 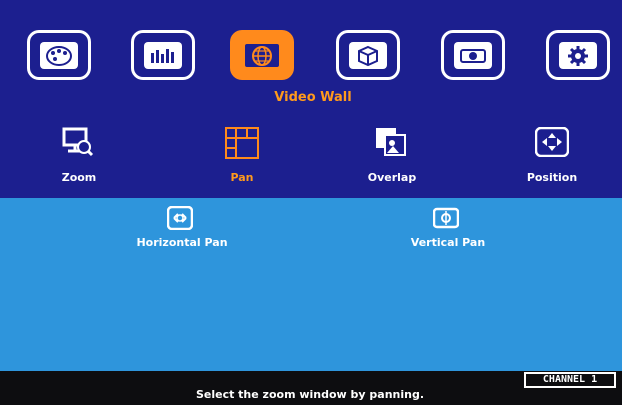 What do you see at coordinates (180, 218) in the screenshot?
I see `horizontal-pan-icon` at bounding box center [180, 218].